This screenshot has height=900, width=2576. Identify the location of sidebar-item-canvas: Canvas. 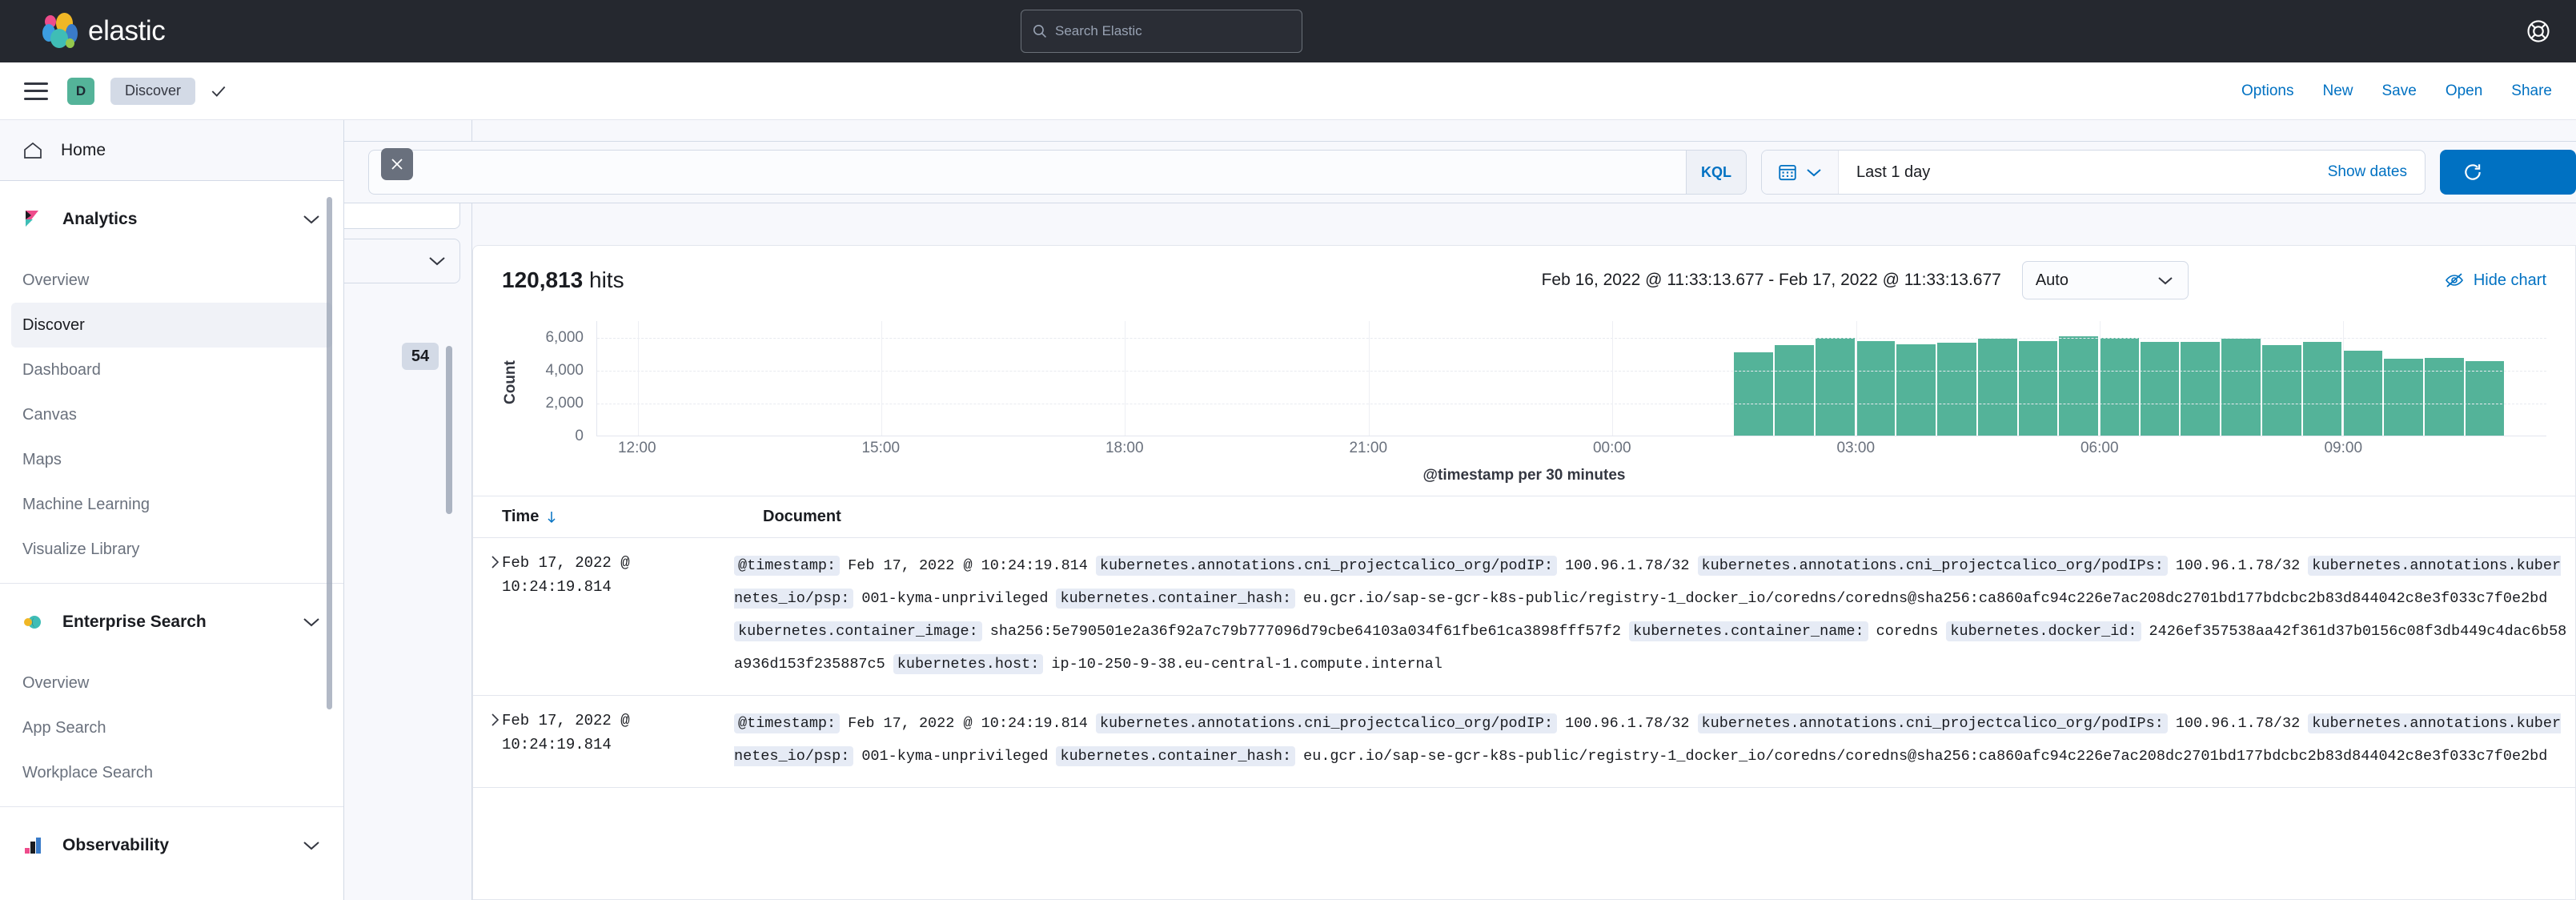
(172, 414).